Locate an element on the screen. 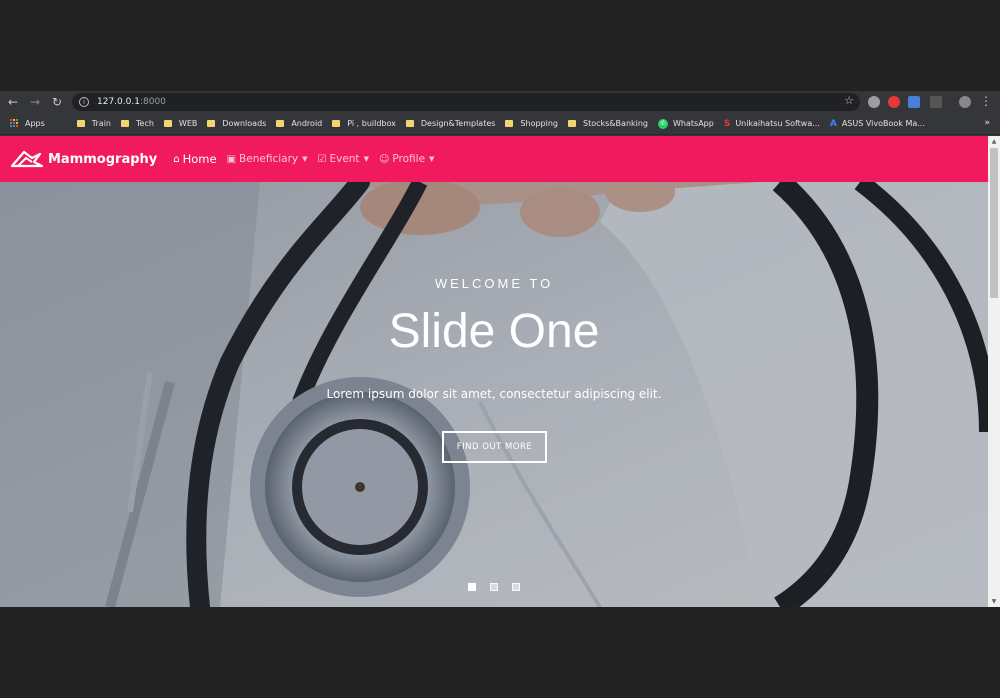 The height and width of the screenshot is (698, 1000). bookmark-folder-downloads: Downloads is located at coordinates (236, 123).